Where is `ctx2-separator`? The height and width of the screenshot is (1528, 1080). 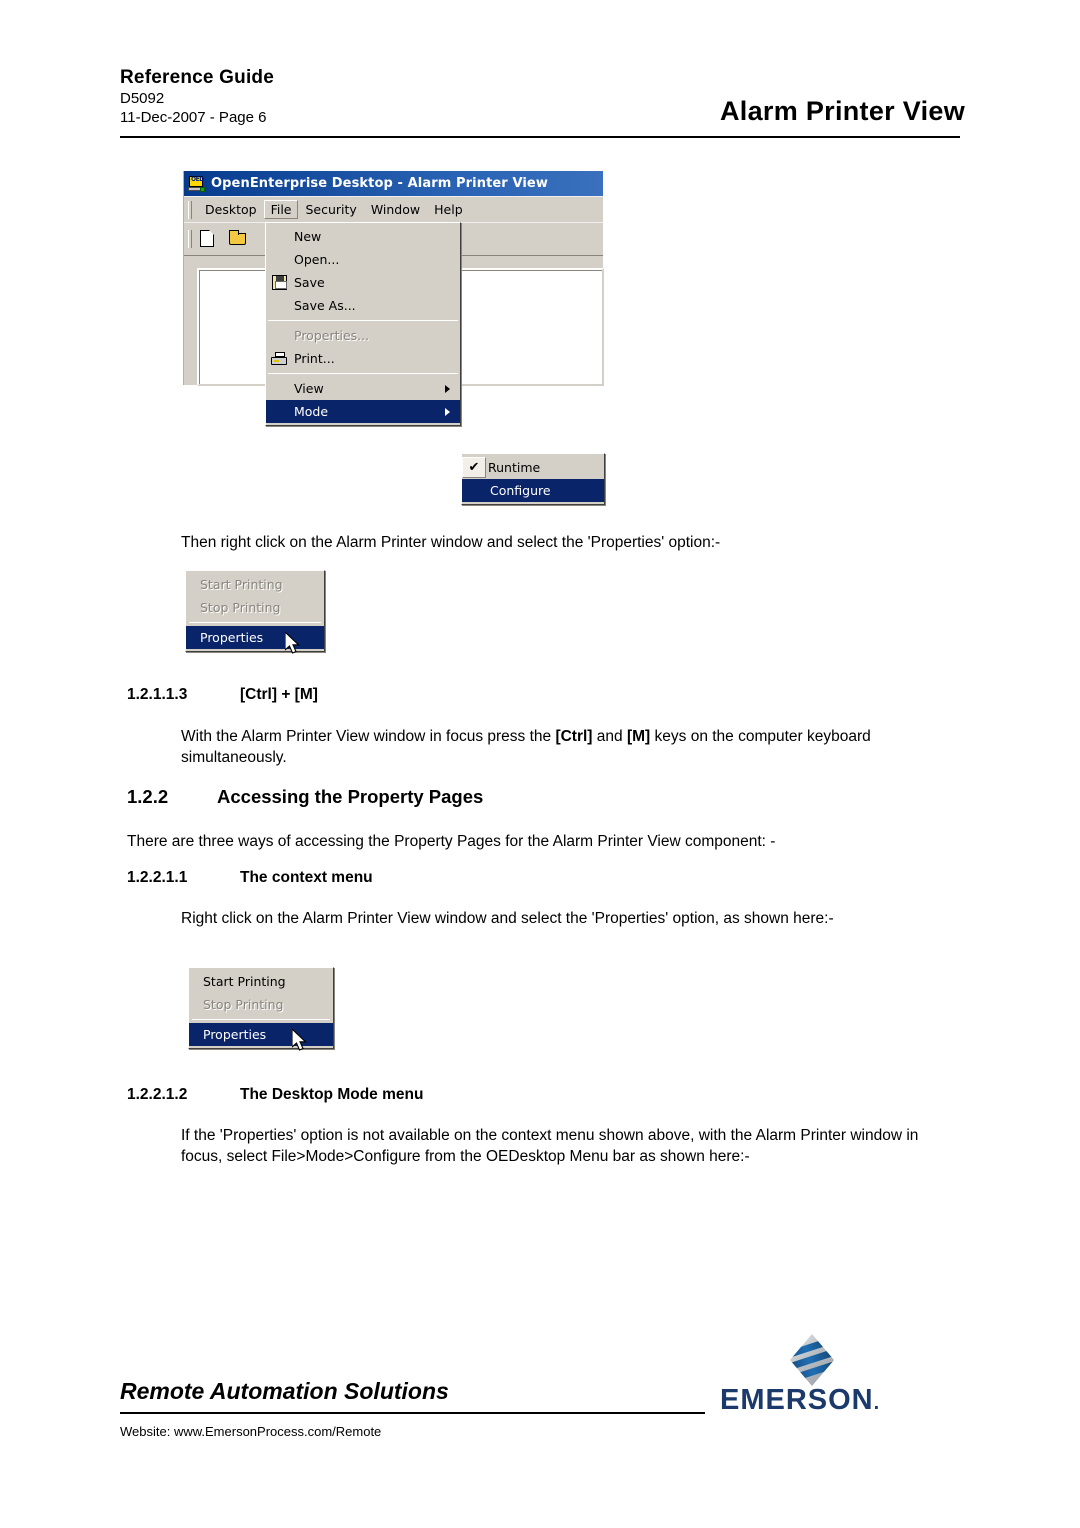
ctx2-separator is located at coordinates (261, 1019).